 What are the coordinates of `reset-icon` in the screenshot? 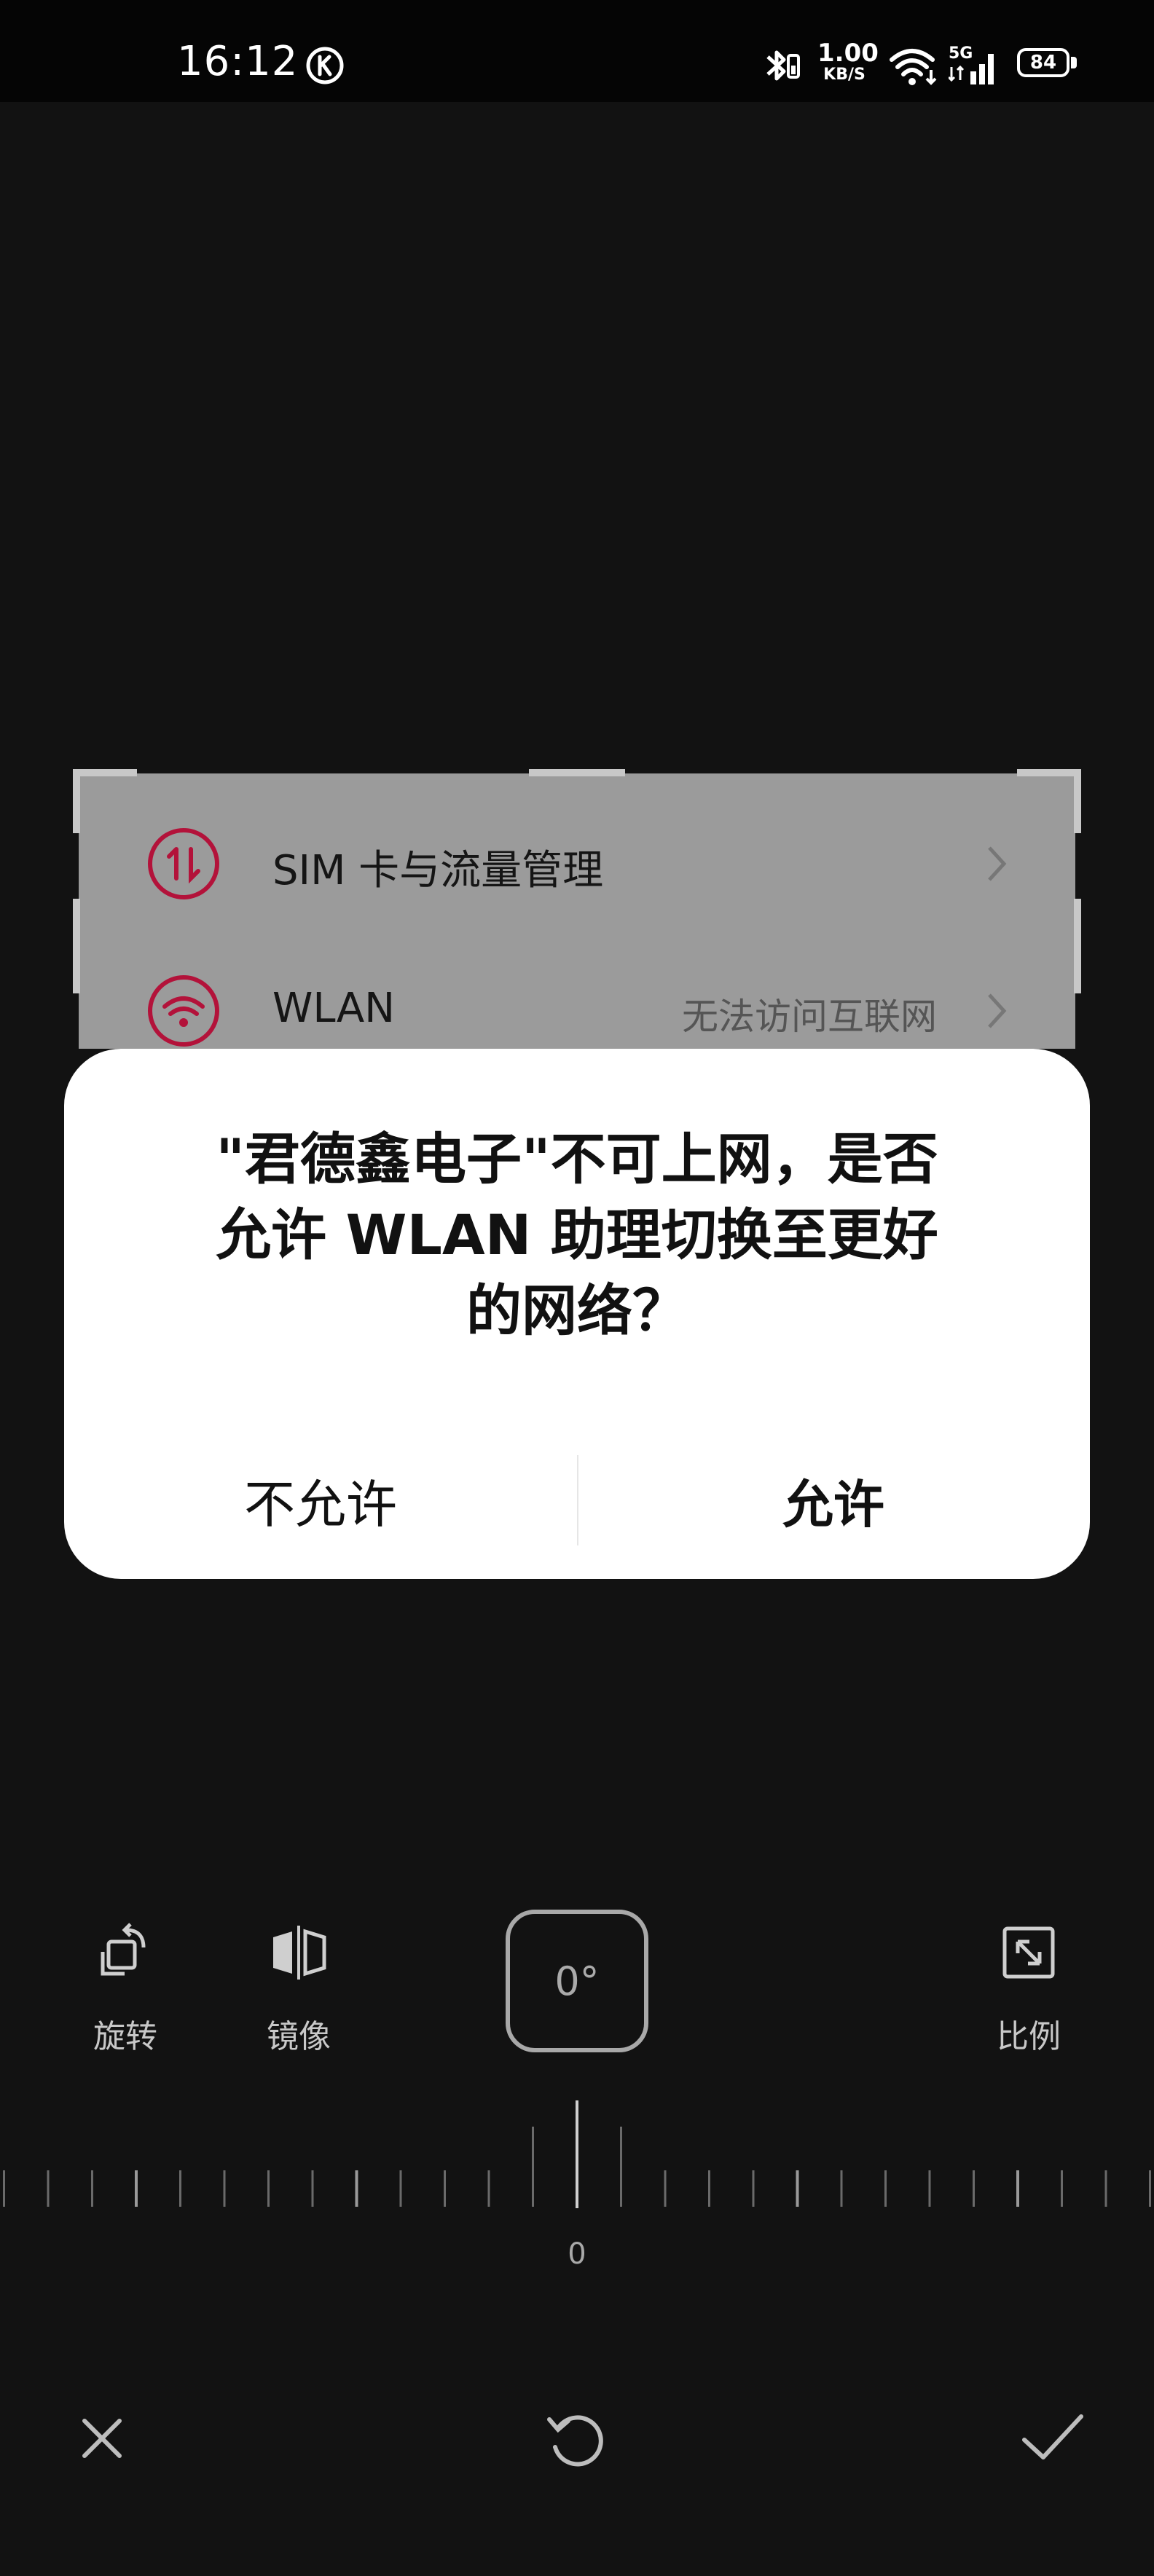 It's located at (575, 2438).